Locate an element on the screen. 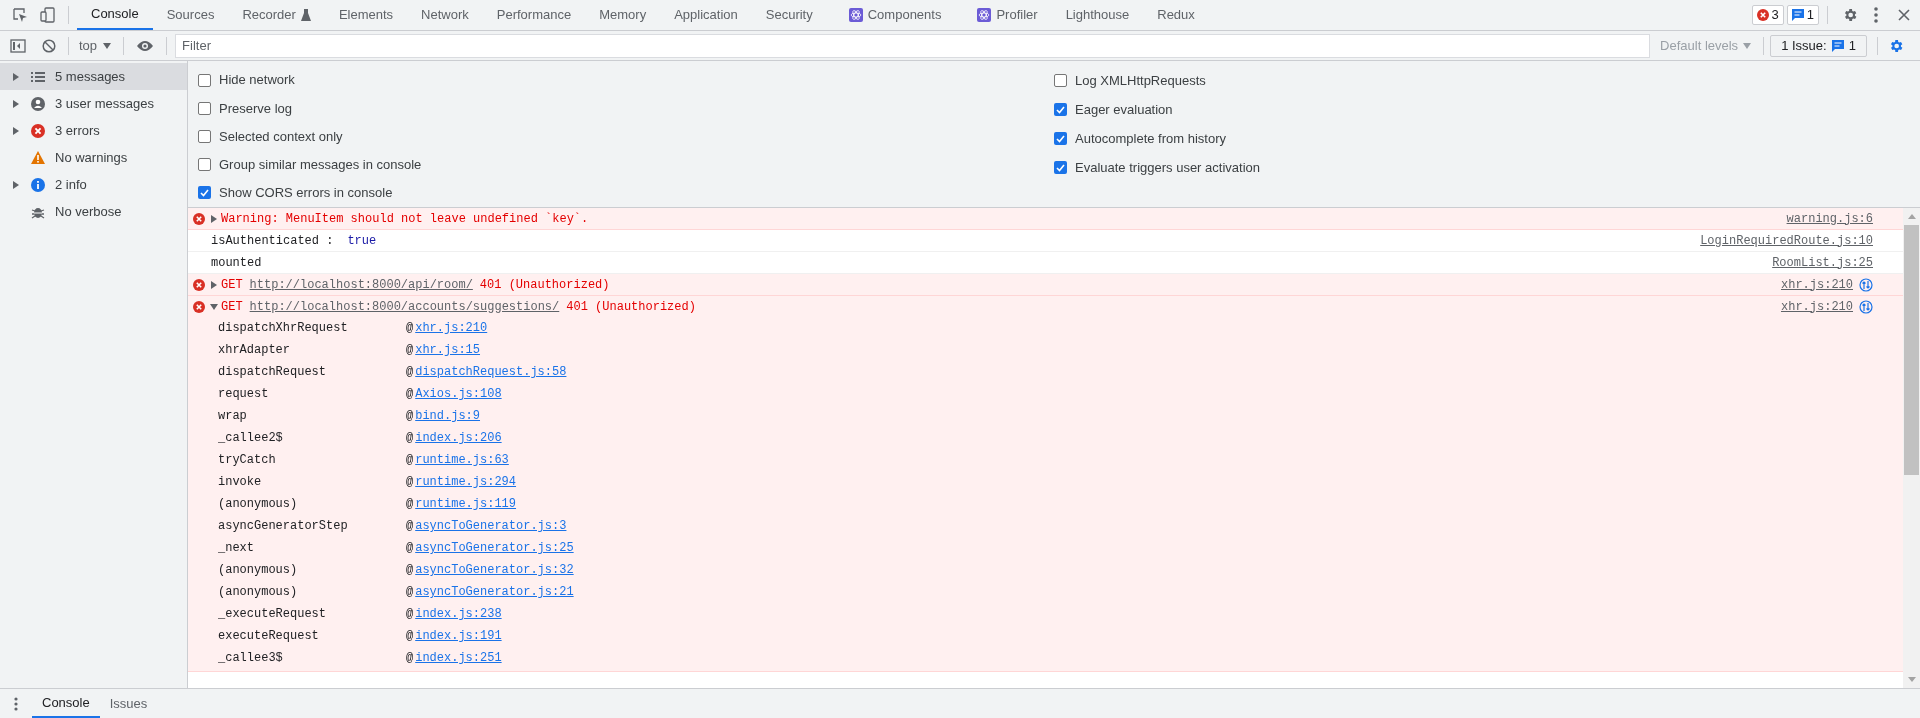 The width and height of the screenshot is (1920, 718). issues-button: 1 Issue: 1 is located at coordinates (1818, 45).